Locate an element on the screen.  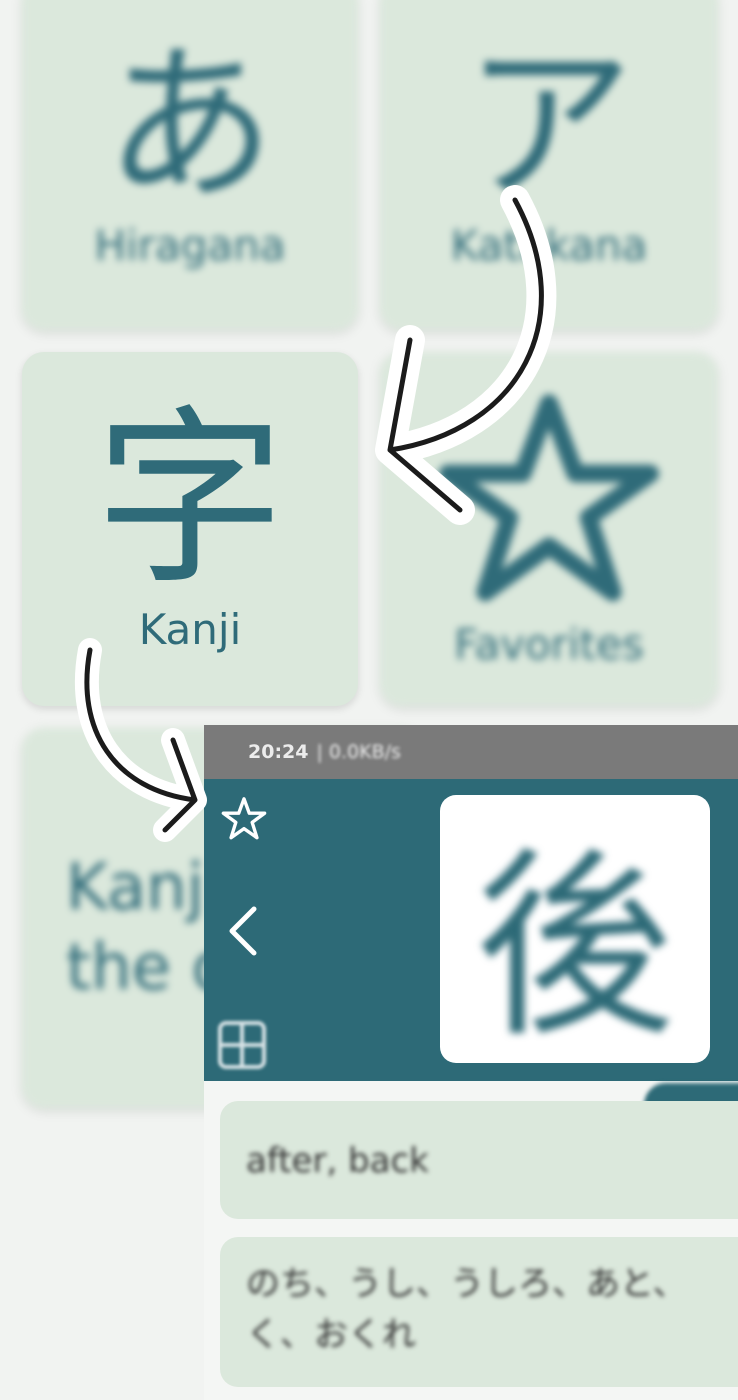
reading-card: のち、うし、うしろ、あと、 く、おくれ is located at coordinates (479, 1312).